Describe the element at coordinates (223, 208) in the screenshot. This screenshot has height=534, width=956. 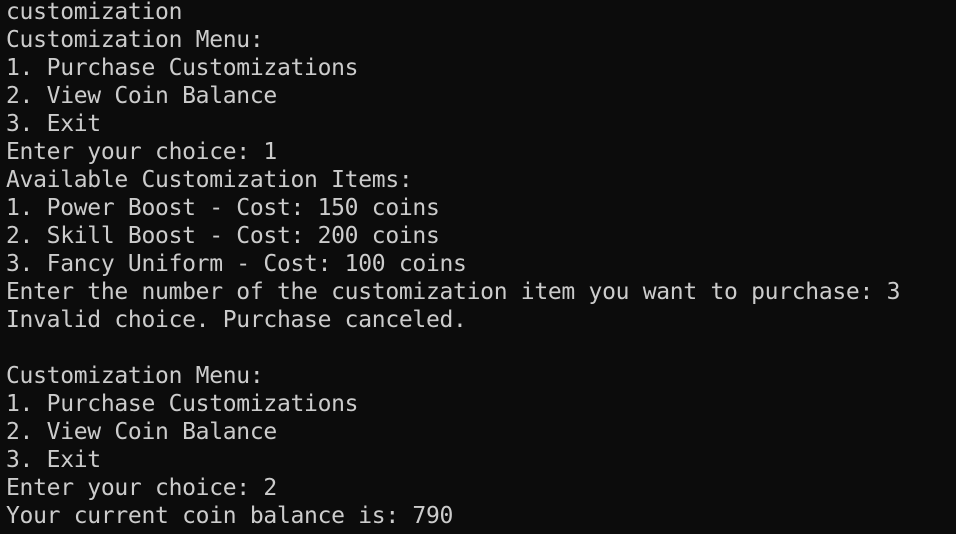
I see `terminal-line-item: 1. Power Boost - Cost: 150 coins` at that location.